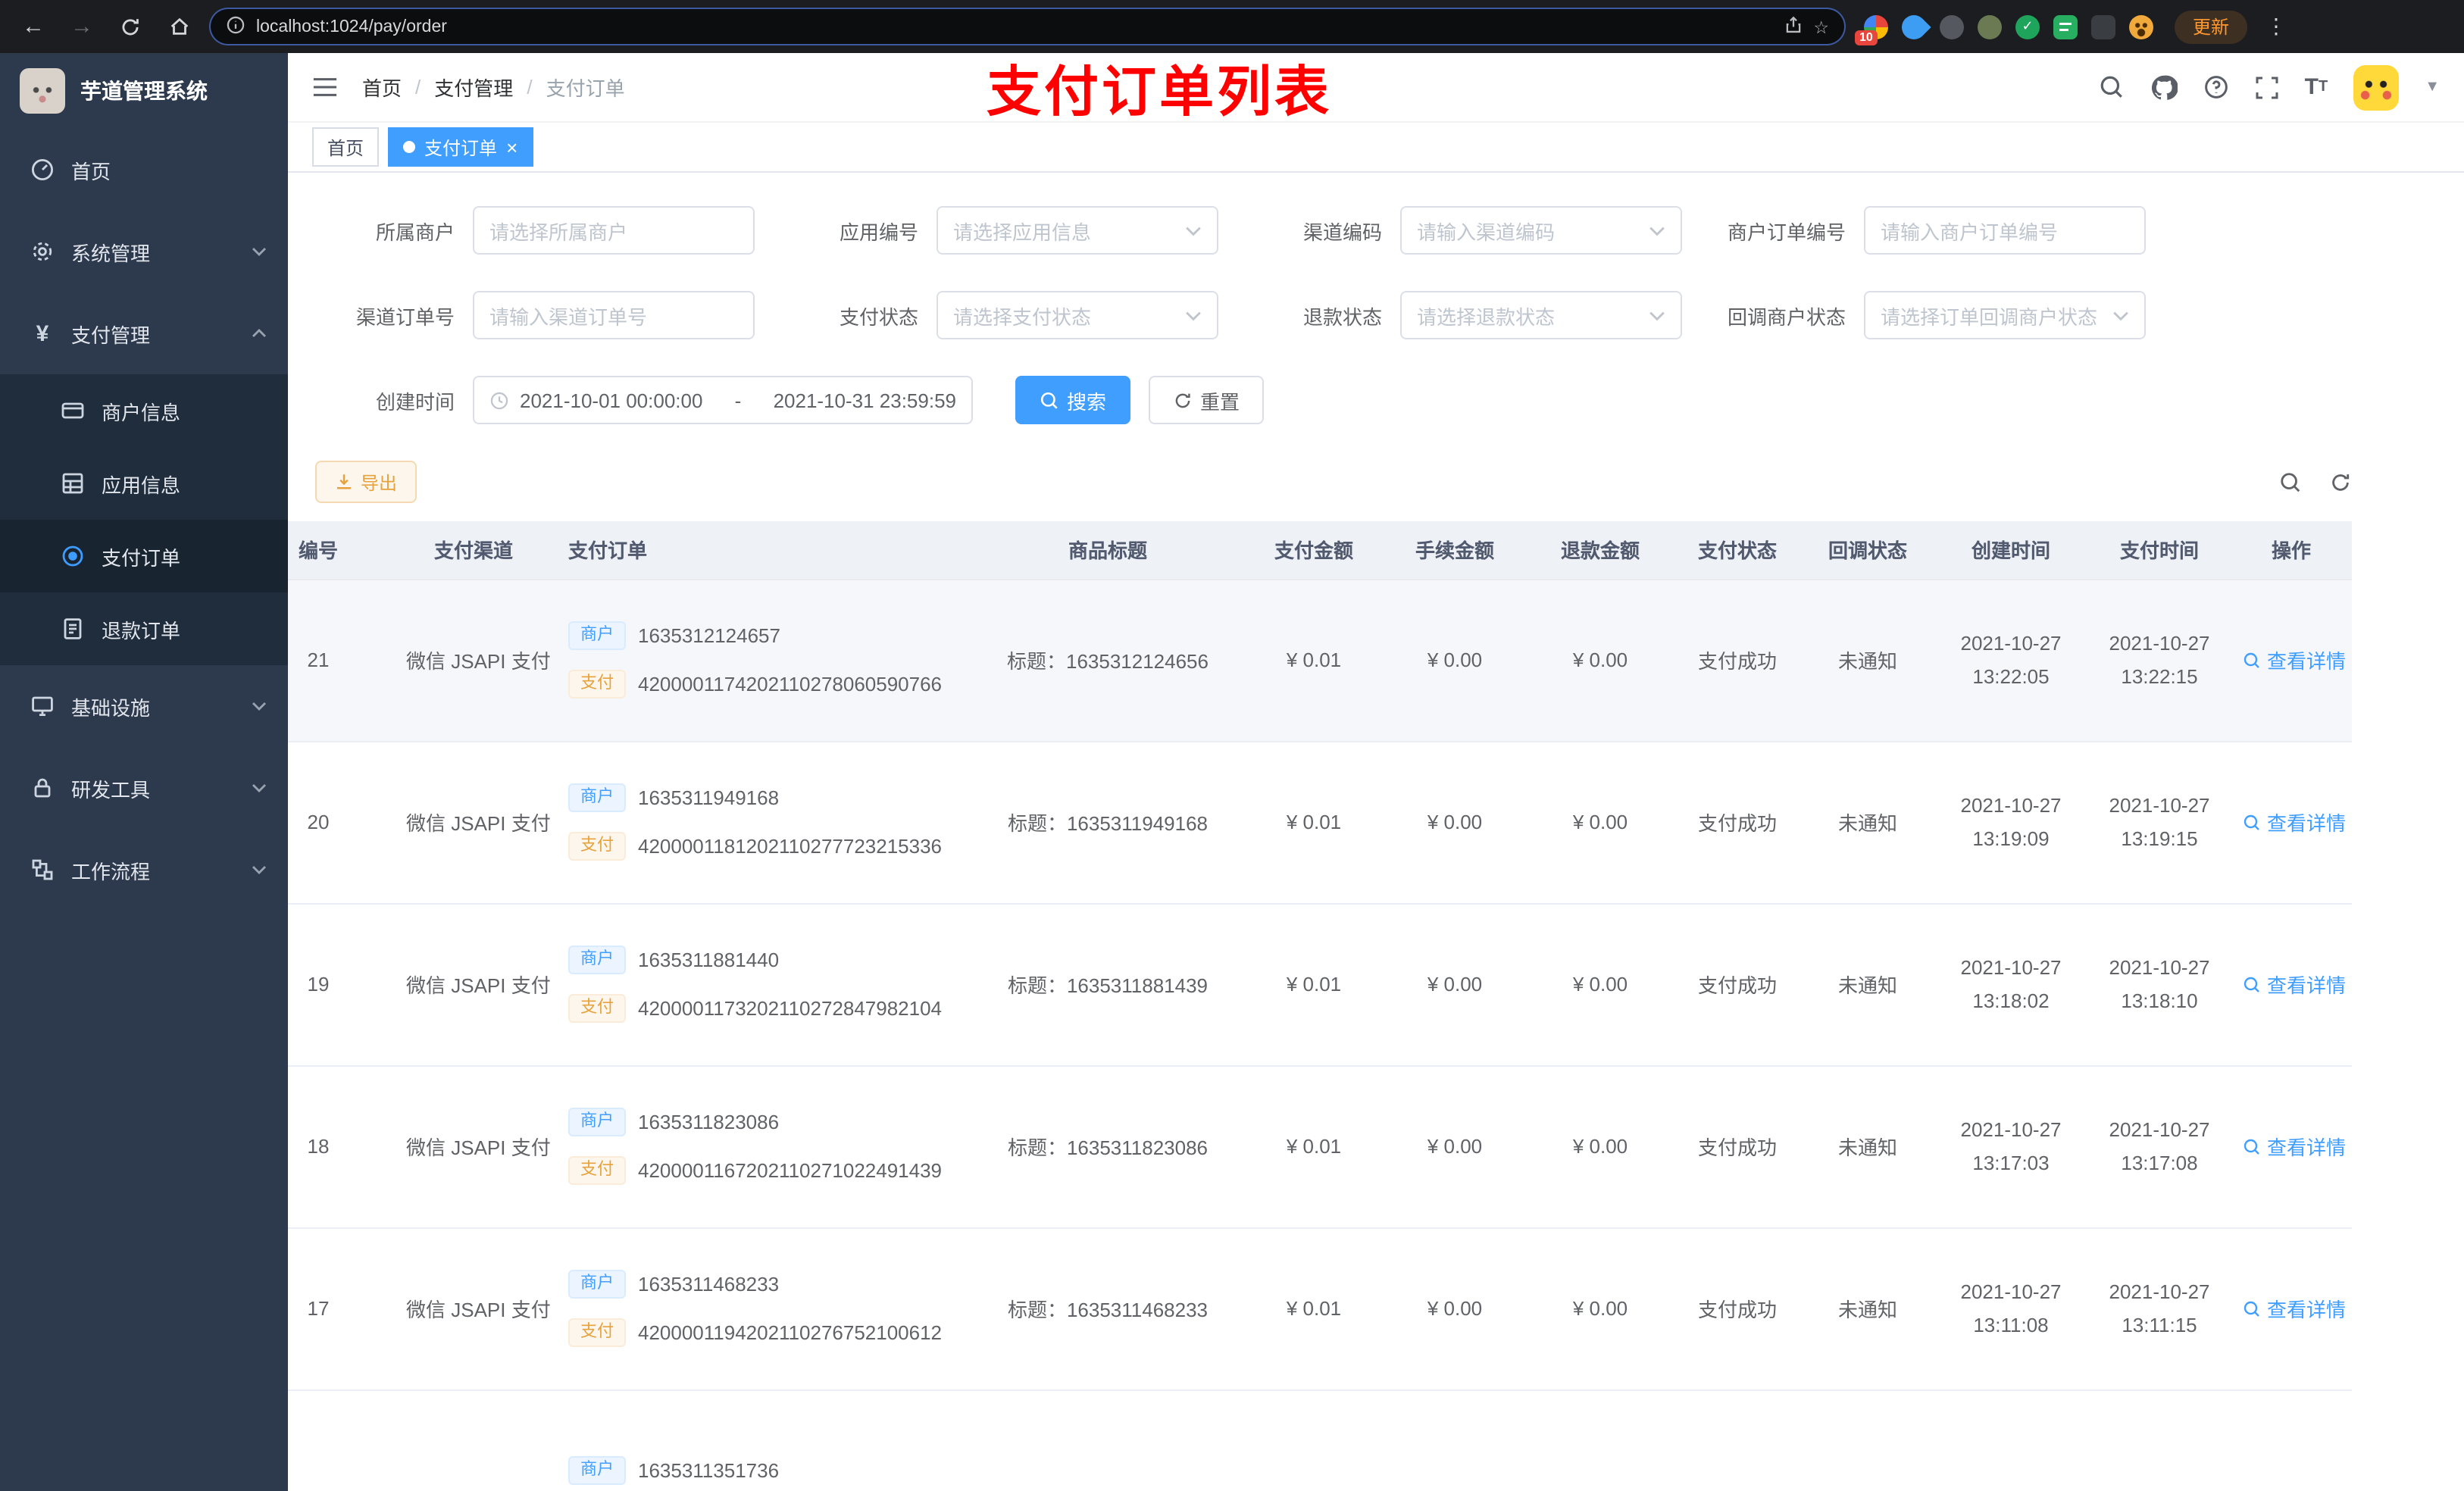  What do you see at coordinates (1022, 231) in the screenshot?
I see `placeholder: 请选择应用信息` at bounding box center [1022, 231].